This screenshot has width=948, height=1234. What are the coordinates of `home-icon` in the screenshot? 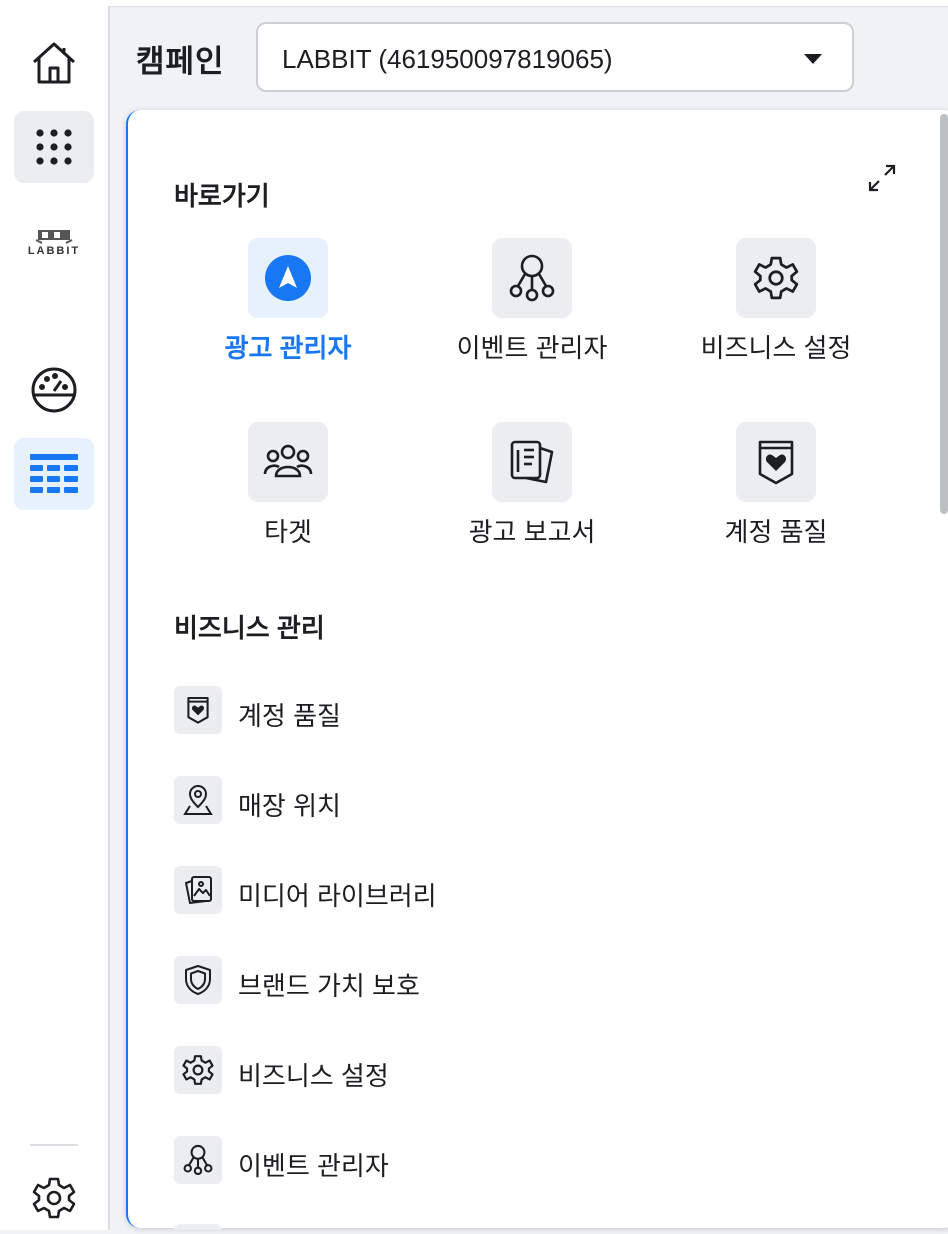 It's located at (54, 63).